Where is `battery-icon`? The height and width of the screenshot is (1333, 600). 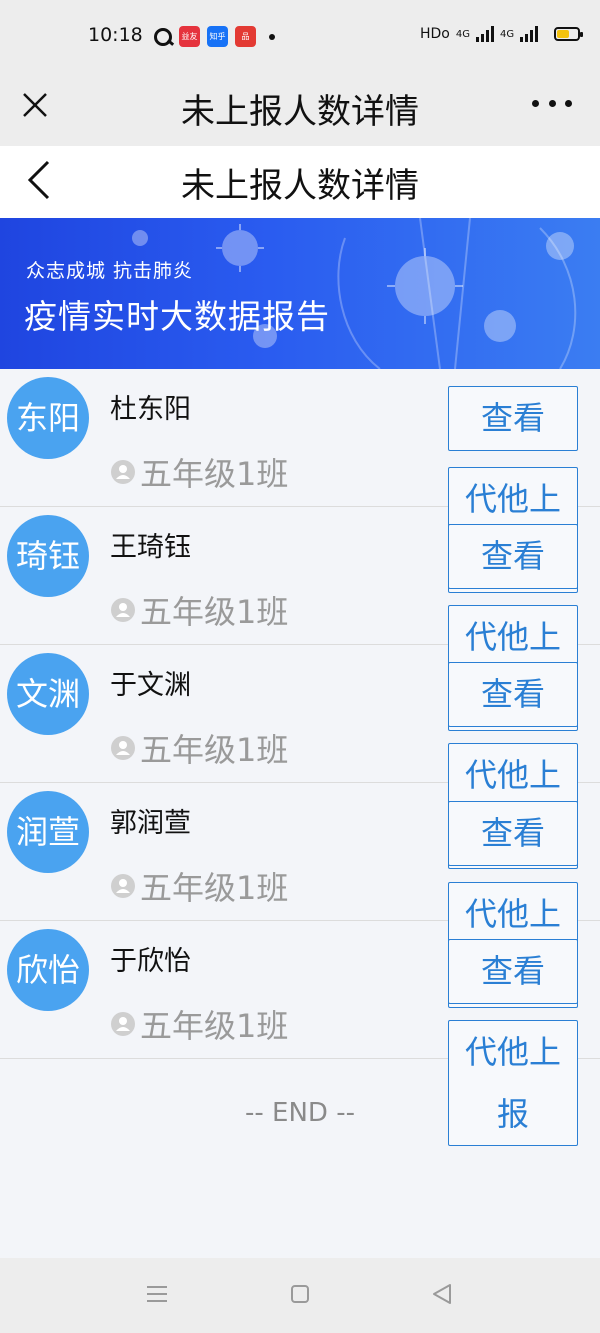
battery-icon is located at coordinates (569, 34).